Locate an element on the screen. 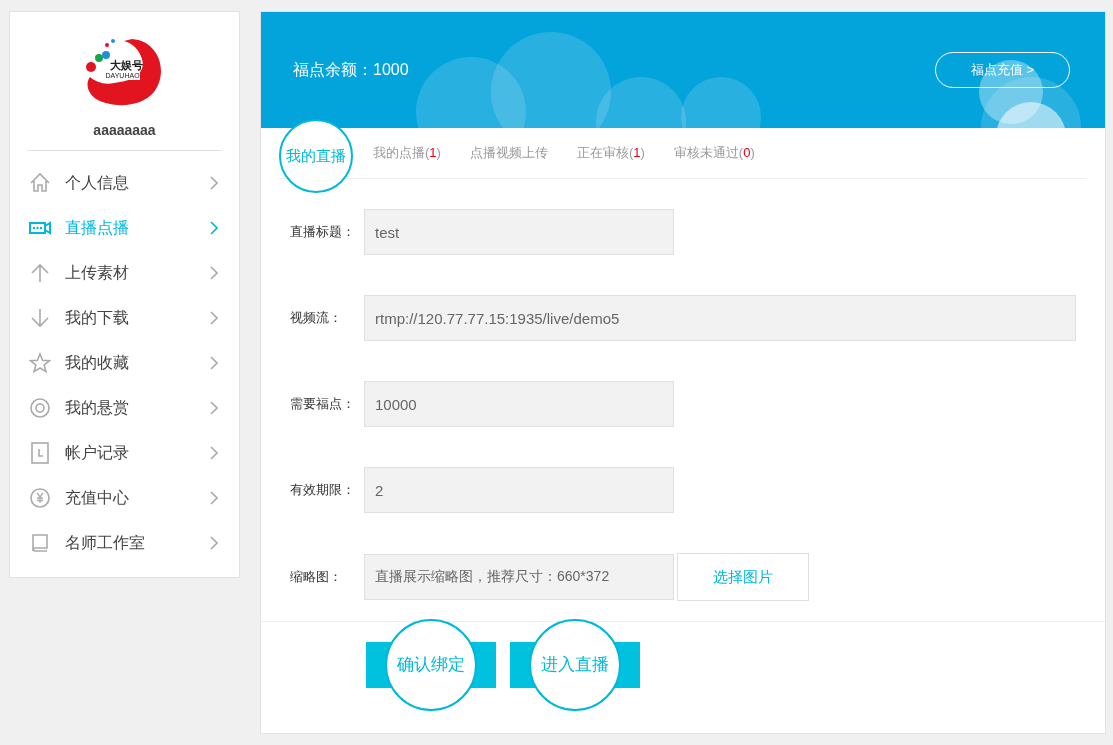 This screenshot has height=745, width=1113. document-icon is located at coordinates (40, 452).